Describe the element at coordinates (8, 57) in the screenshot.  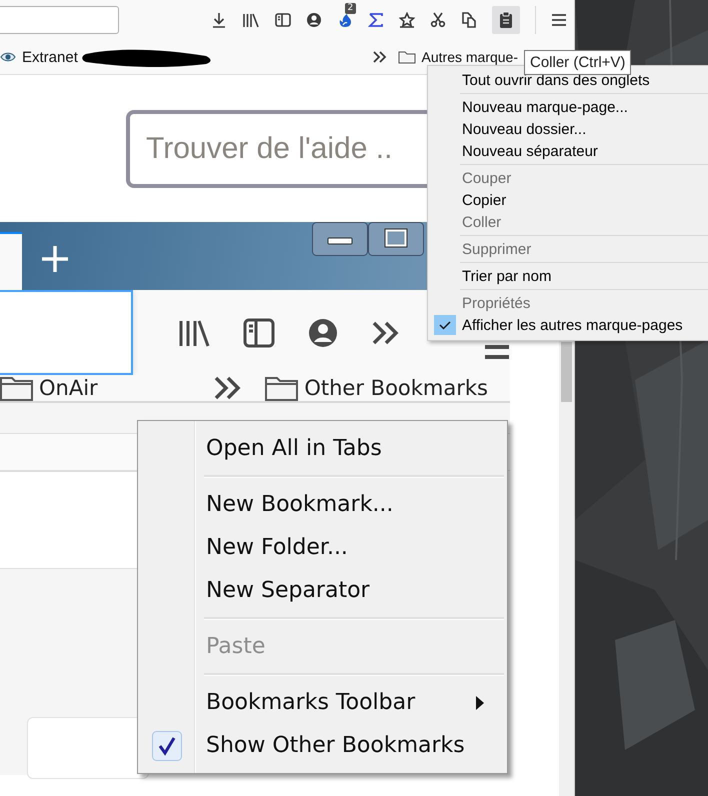
I see `eye-icon` at that location.